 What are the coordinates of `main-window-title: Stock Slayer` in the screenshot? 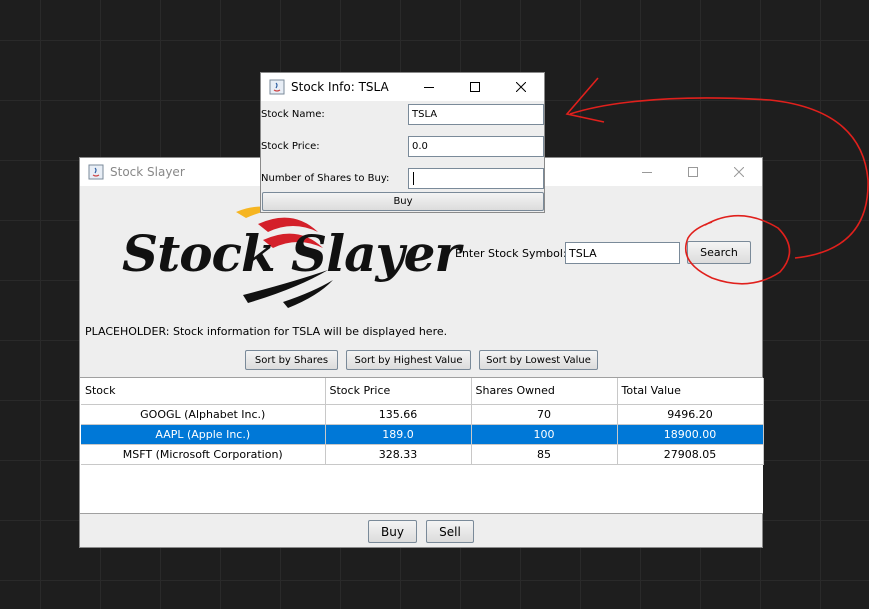 It's located at (147, 172).